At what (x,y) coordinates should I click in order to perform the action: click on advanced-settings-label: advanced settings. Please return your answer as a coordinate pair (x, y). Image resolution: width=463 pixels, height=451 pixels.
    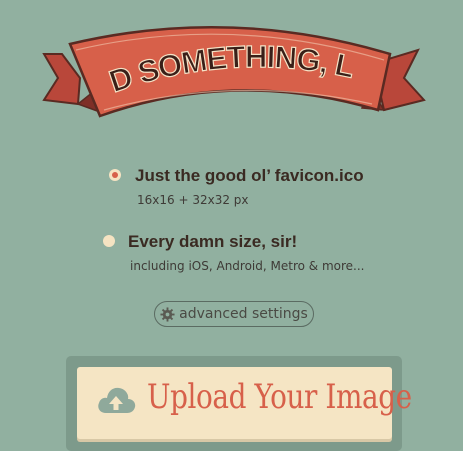
    Looking at the image, I should click on (243, 314).